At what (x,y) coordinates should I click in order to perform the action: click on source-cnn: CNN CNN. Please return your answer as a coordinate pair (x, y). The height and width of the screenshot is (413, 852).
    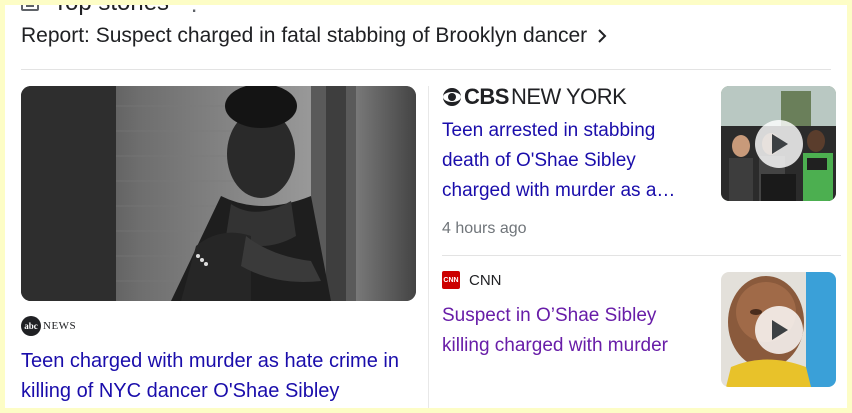
    Looking at the image, I should click on (472, 280).